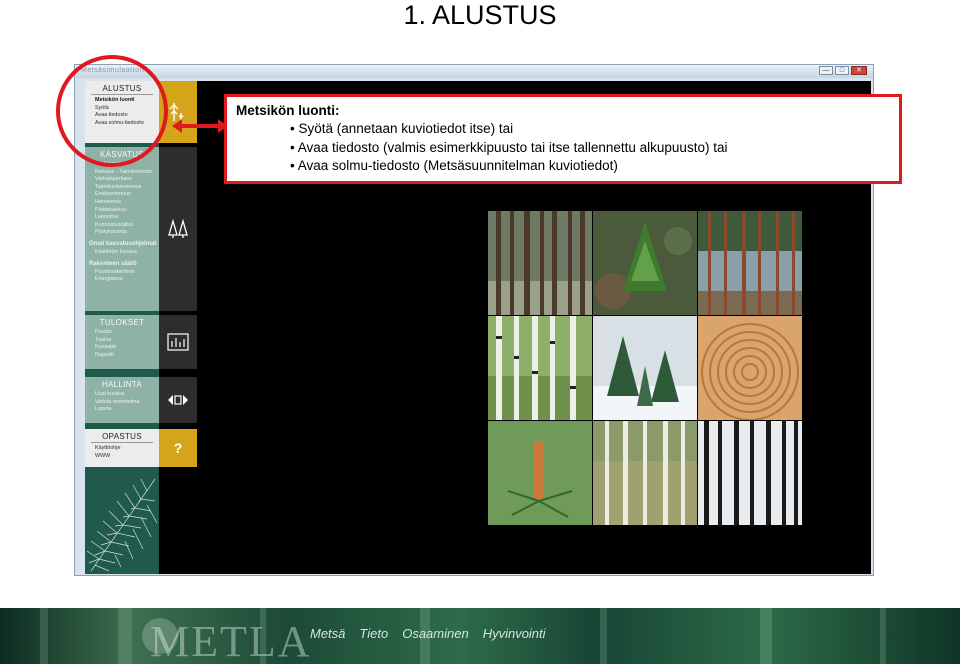 The image size is (960, 664). Describe the element at coordinates (480, 15) in the screenshot. I see `slide-title: 1. ALUSTUS` at that location.